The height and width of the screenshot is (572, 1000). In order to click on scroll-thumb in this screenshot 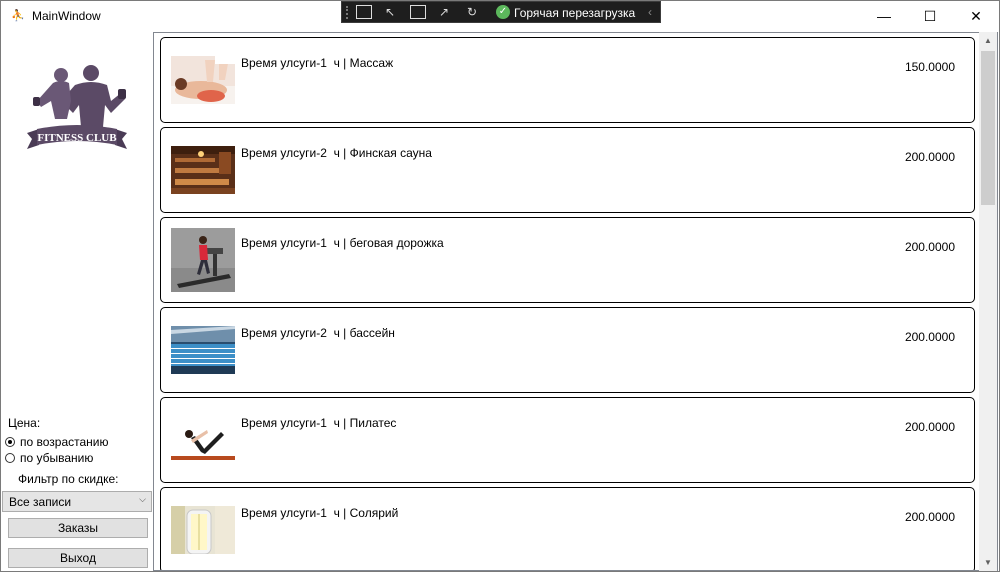, I will do `click(988, 128)`.